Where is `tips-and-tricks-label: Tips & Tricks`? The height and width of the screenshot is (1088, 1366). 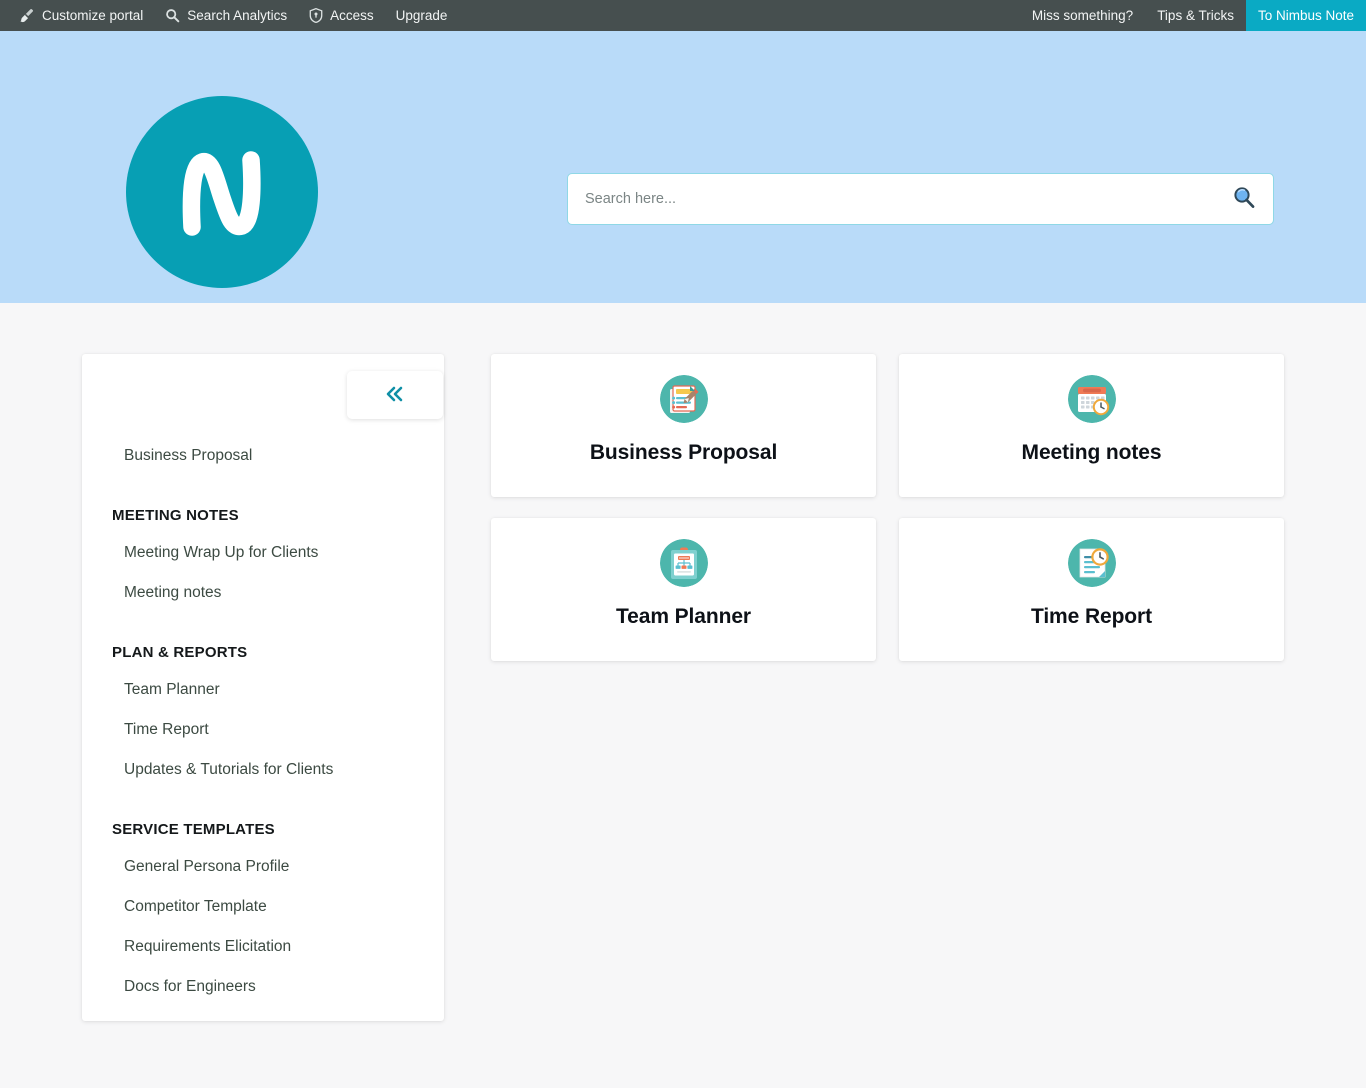 tips-and-tricks-label: Tips & Tricks is located at coordinates (1195, 15).